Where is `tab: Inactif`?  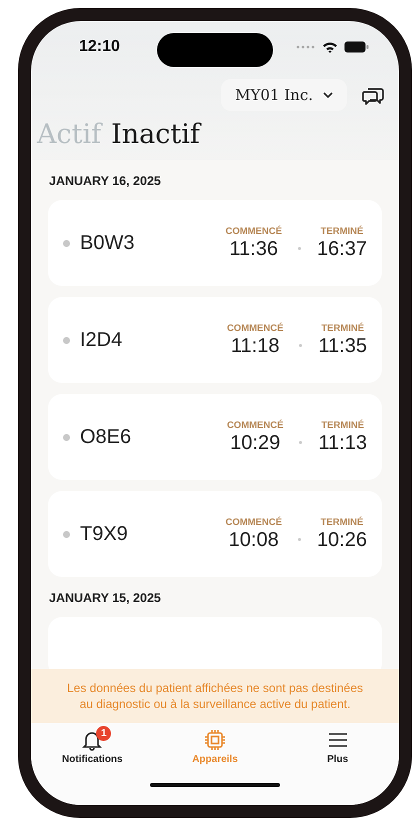
tab: Inactif is located at coordinates (155, 134).